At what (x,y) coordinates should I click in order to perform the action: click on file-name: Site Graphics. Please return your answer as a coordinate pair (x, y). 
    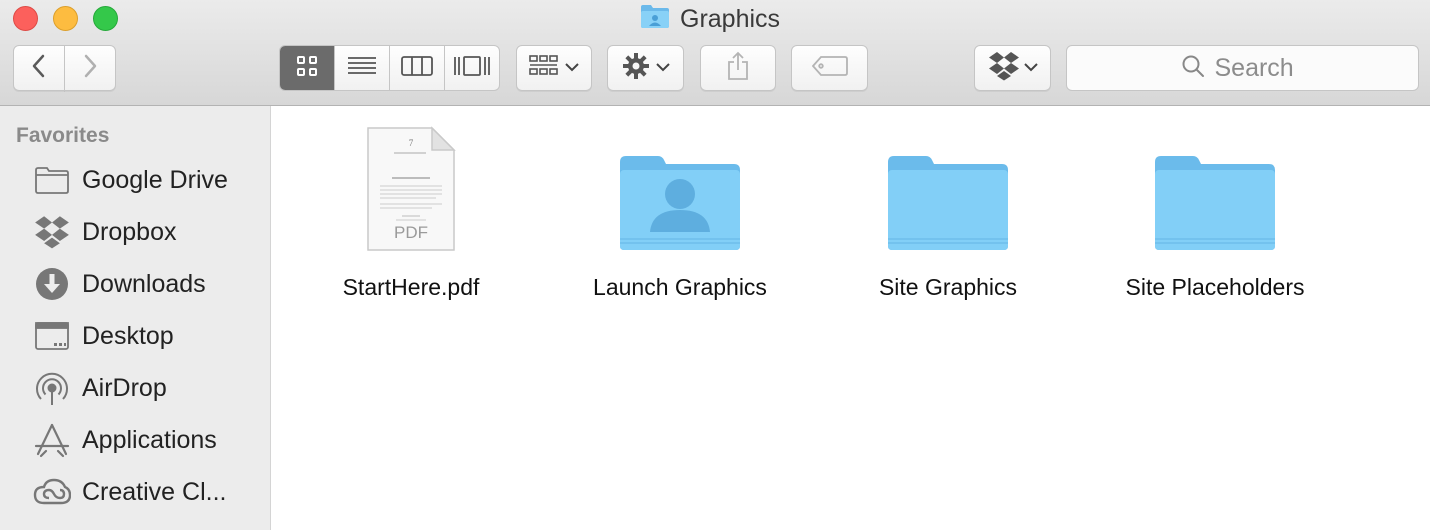
    Looking at the image, I should click on (948, 287).